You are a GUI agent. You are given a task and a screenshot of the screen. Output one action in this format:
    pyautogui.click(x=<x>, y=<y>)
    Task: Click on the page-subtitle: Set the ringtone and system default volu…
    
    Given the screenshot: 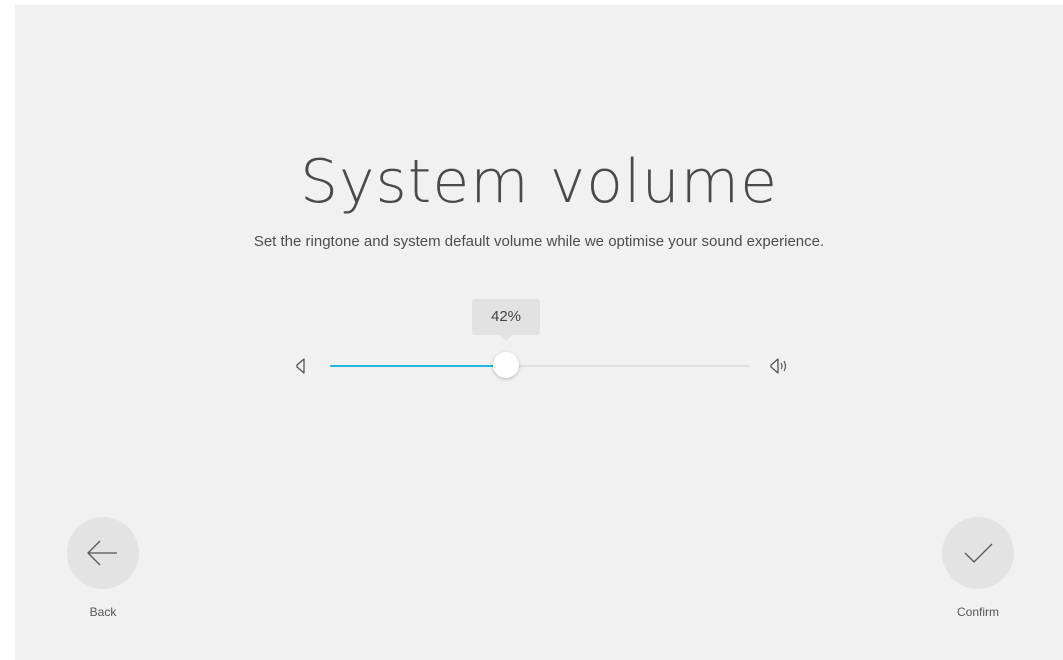 What is the action you would take?
    pyautogui.click(x=539, y=241)
    